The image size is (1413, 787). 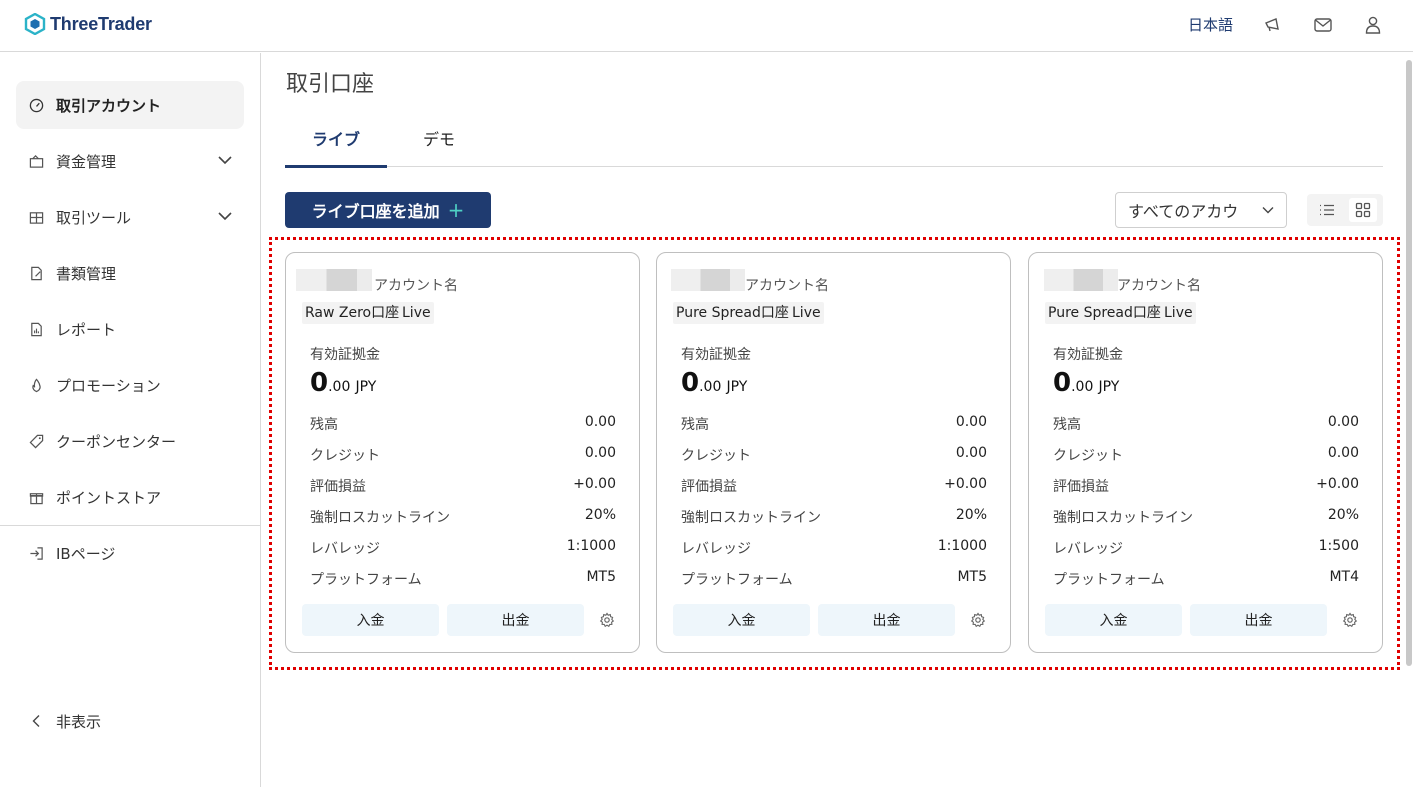 I want to click on sidebar-item-funds: 資金管理, so click(x=130, y=161).